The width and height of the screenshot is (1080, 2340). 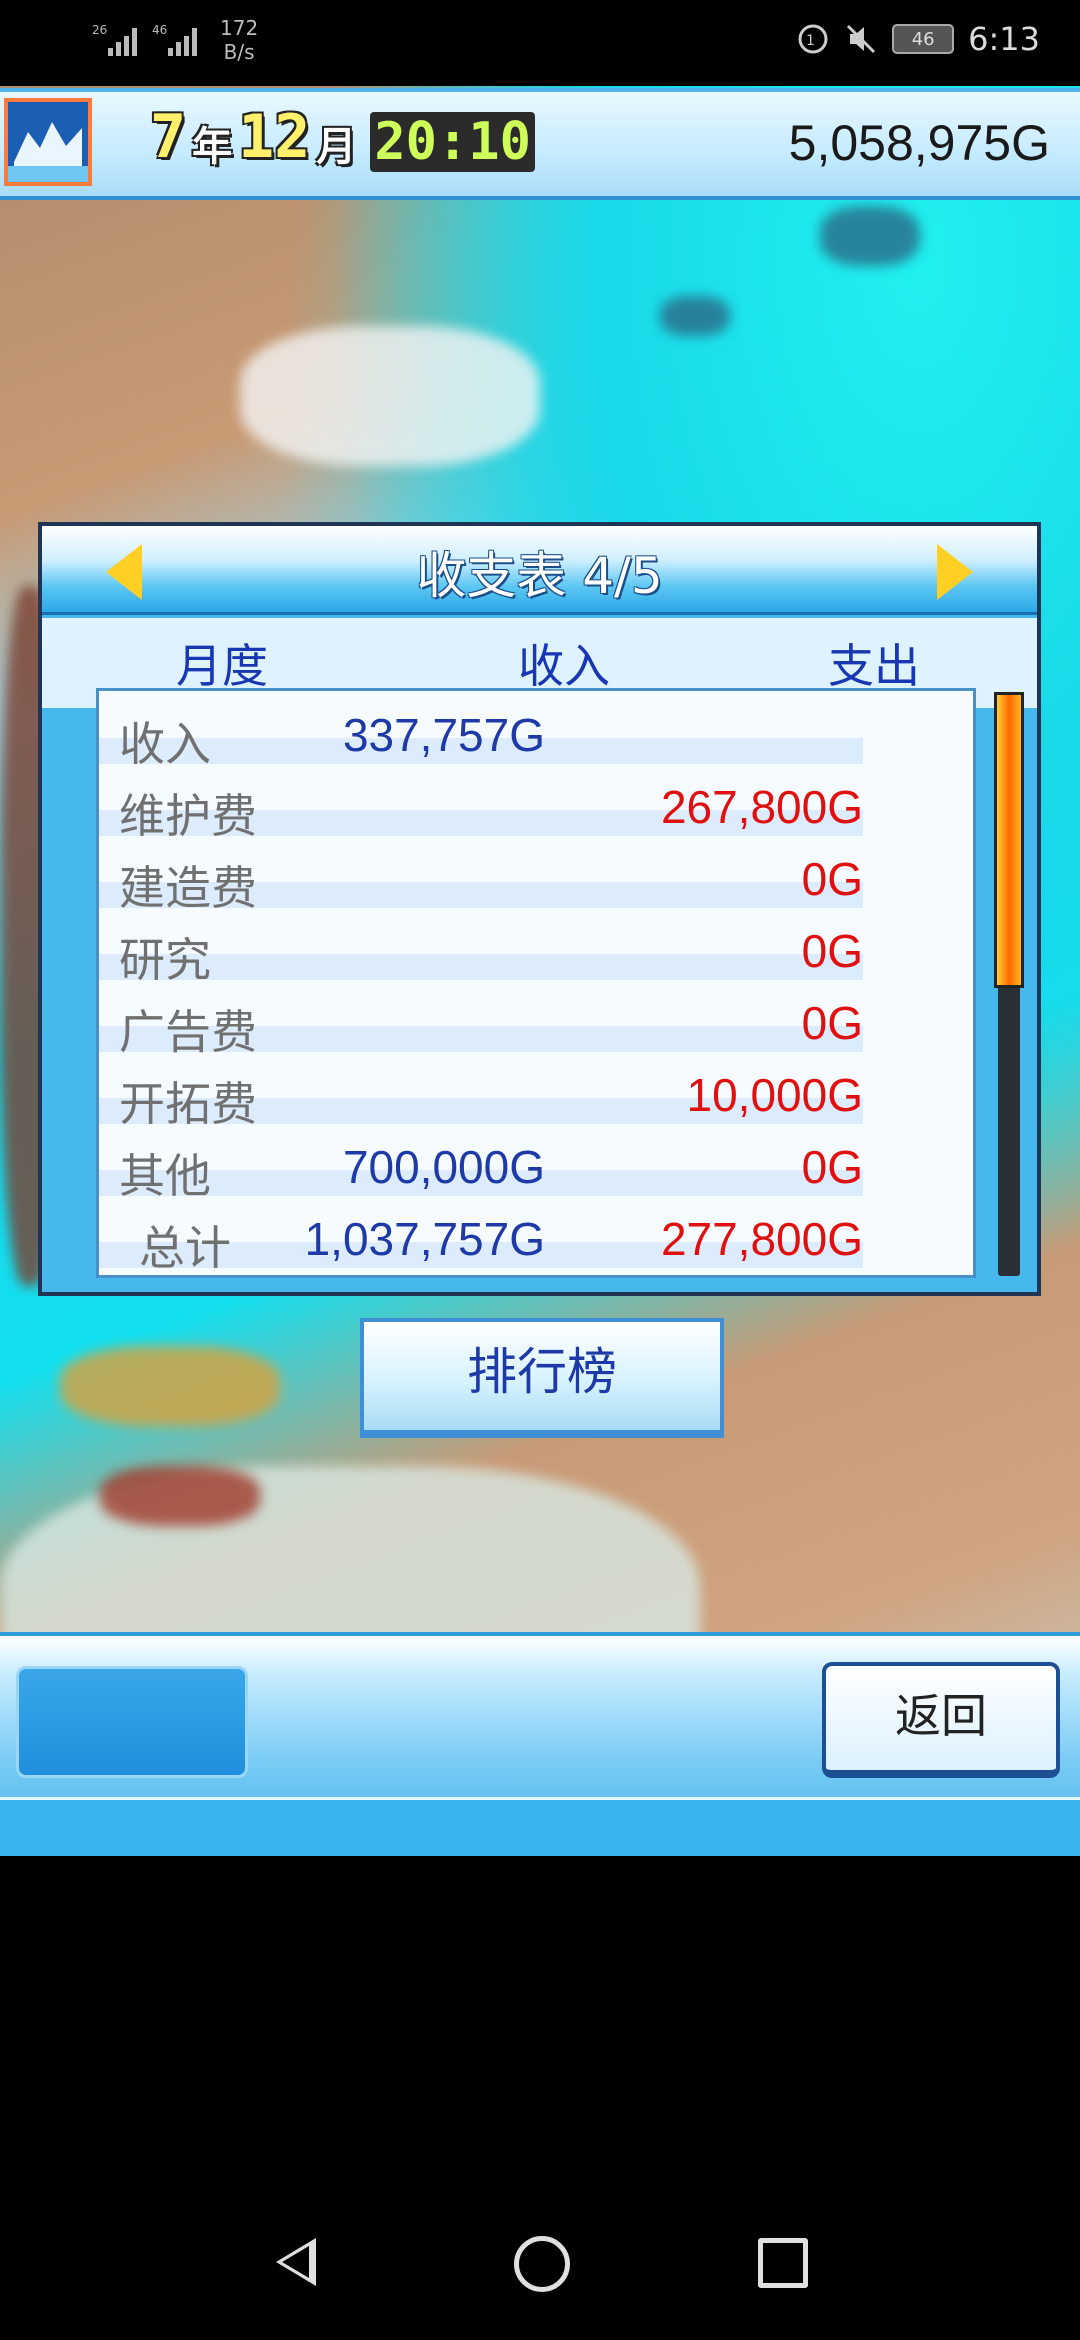 What do you see at coordinates (542, 2264) in the screenshot?
I see `nav-home-icon` at bounding box center [542, 2264].